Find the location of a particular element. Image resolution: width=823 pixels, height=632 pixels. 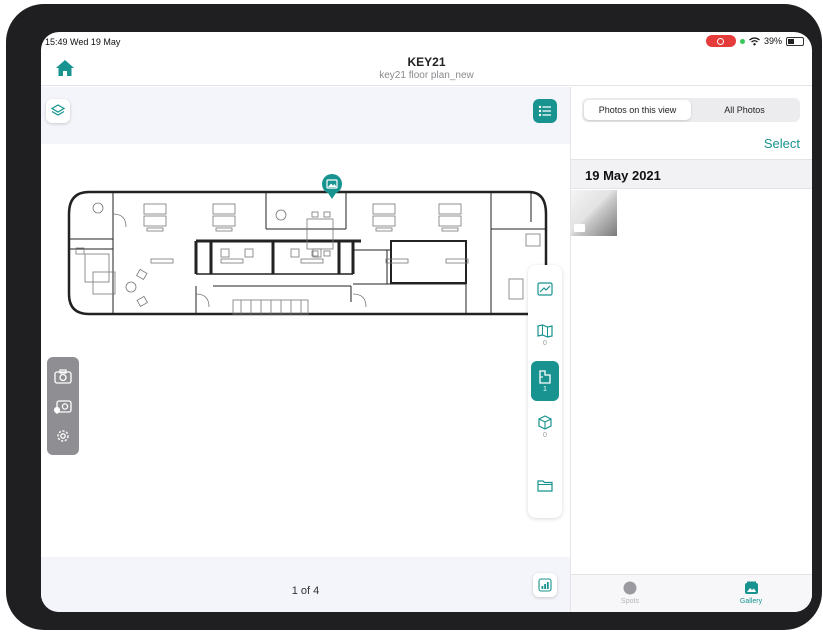

layers-button is located at coordinates (58, 111).